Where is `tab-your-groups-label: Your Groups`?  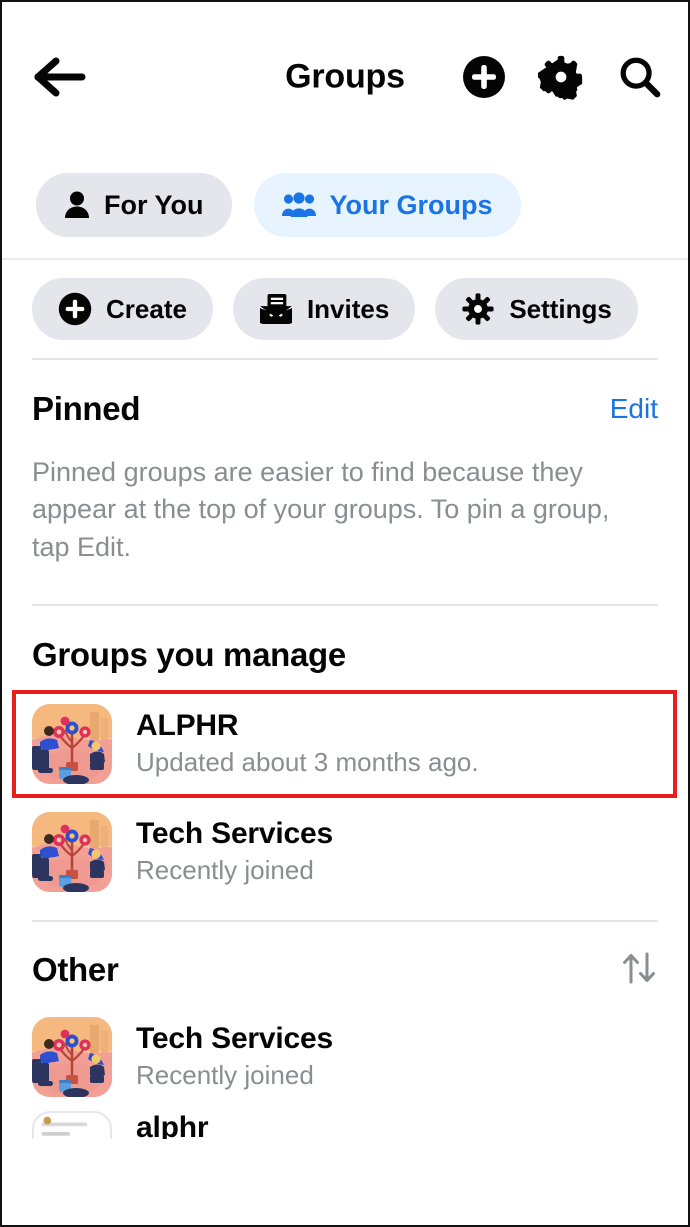
tab-your-groups-label: Your Groups is located at coordinates (411, 204).